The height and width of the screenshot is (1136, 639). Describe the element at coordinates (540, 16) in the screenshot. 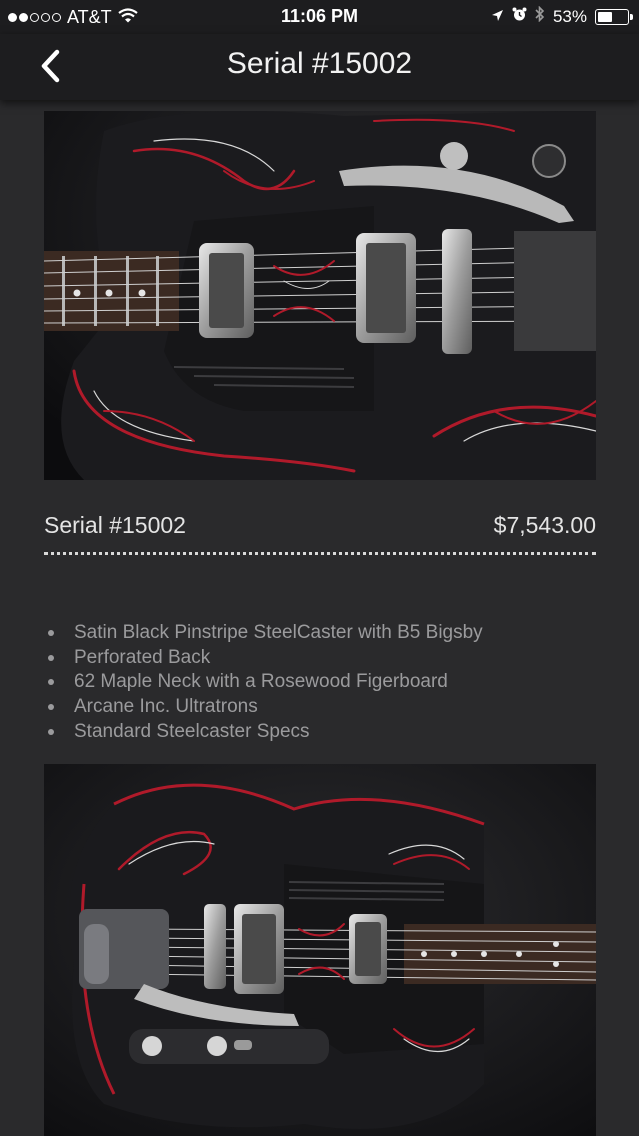

I see `bluetooth-icon` at that location.